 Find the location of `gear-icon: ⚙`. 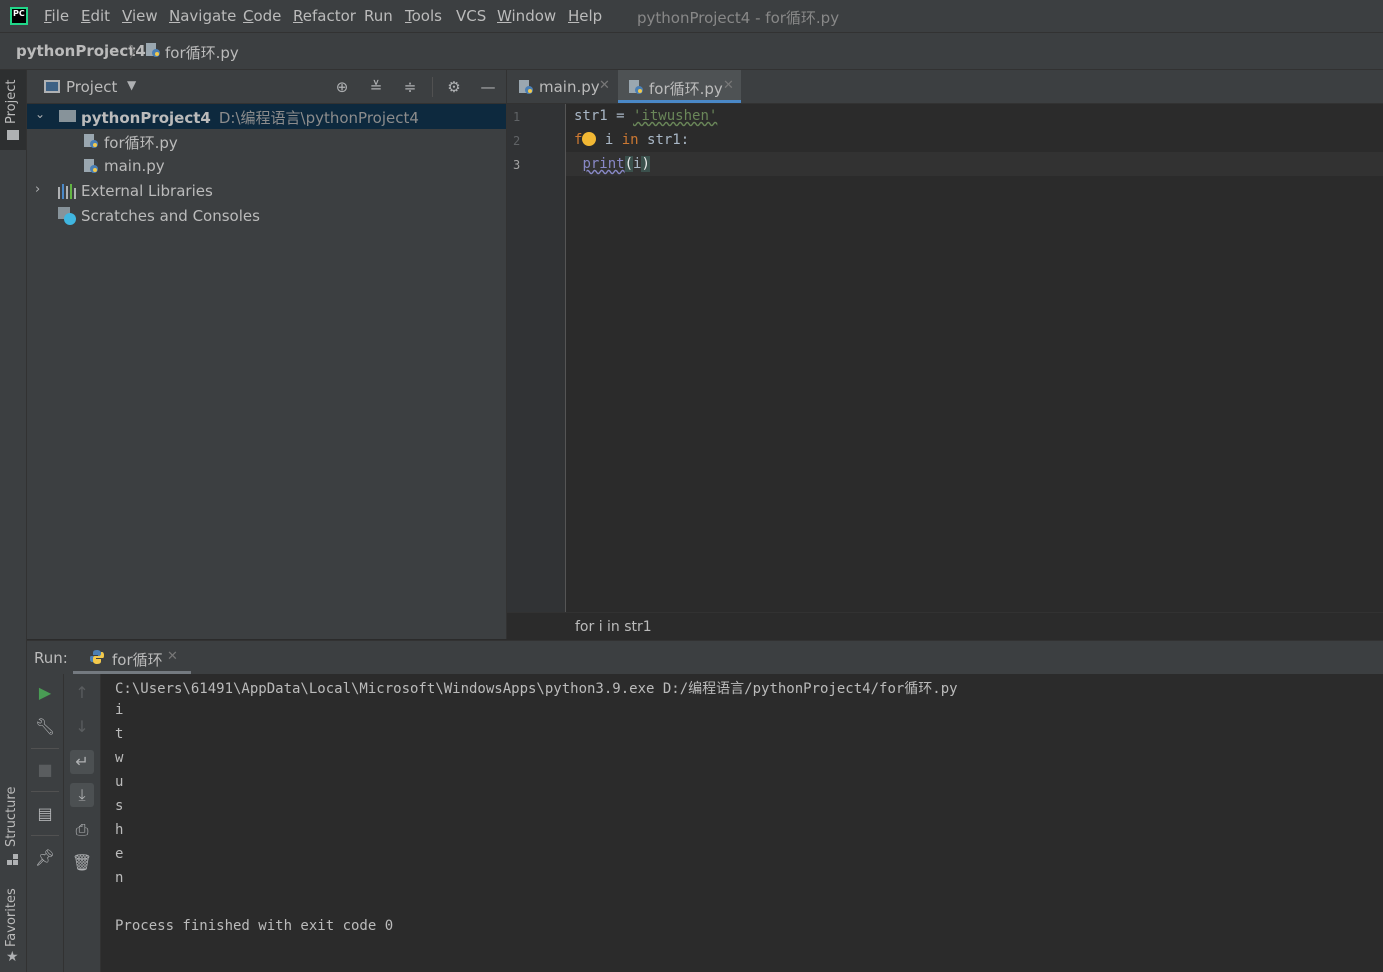

gear-icon: ⚙ is located at coordinates (454, 87).